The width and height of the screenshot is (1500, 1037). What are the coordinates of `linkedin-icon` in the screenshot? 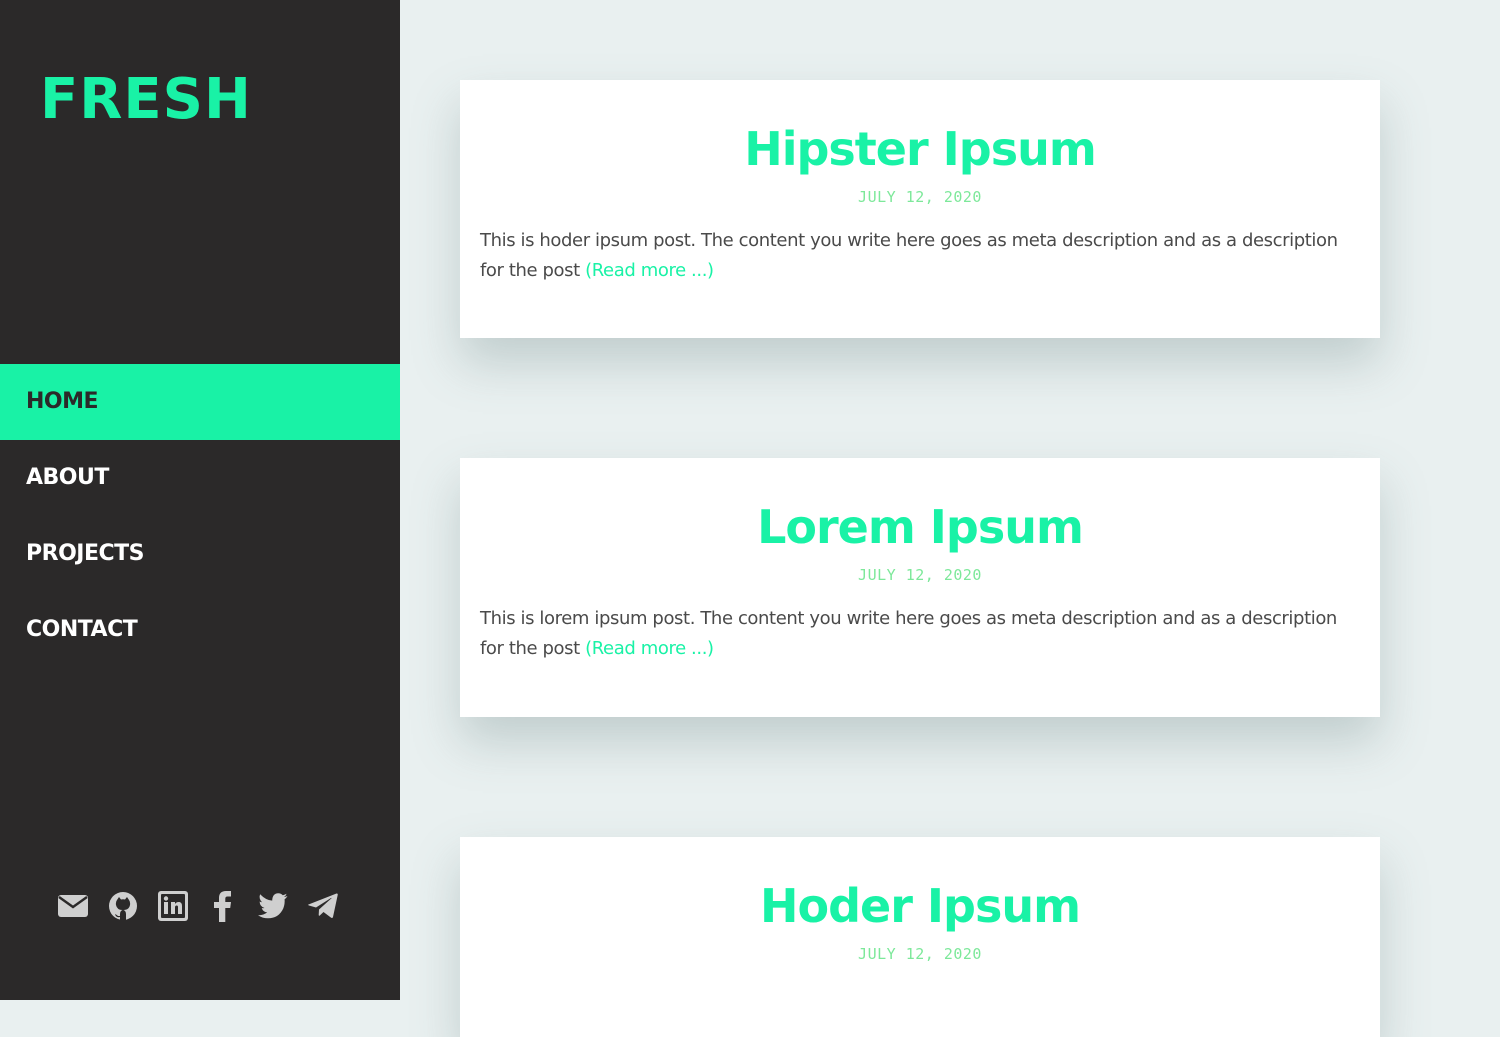 It's located at (173, 906).